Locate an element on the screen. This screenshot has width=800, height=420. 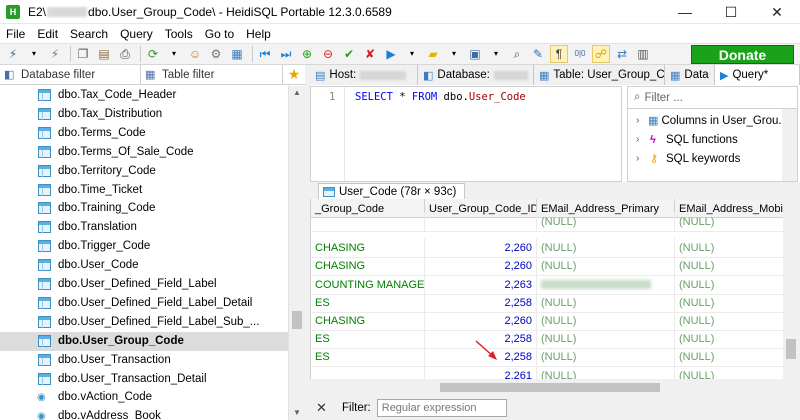
cancel-record-icon: ✘ is located at coordinates (370, 54).